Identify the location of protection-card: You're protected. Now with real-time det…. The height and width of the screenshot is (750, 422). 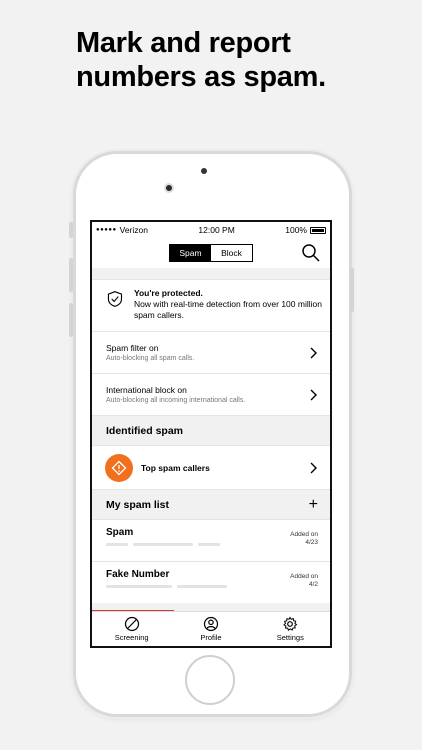
(211, 305).